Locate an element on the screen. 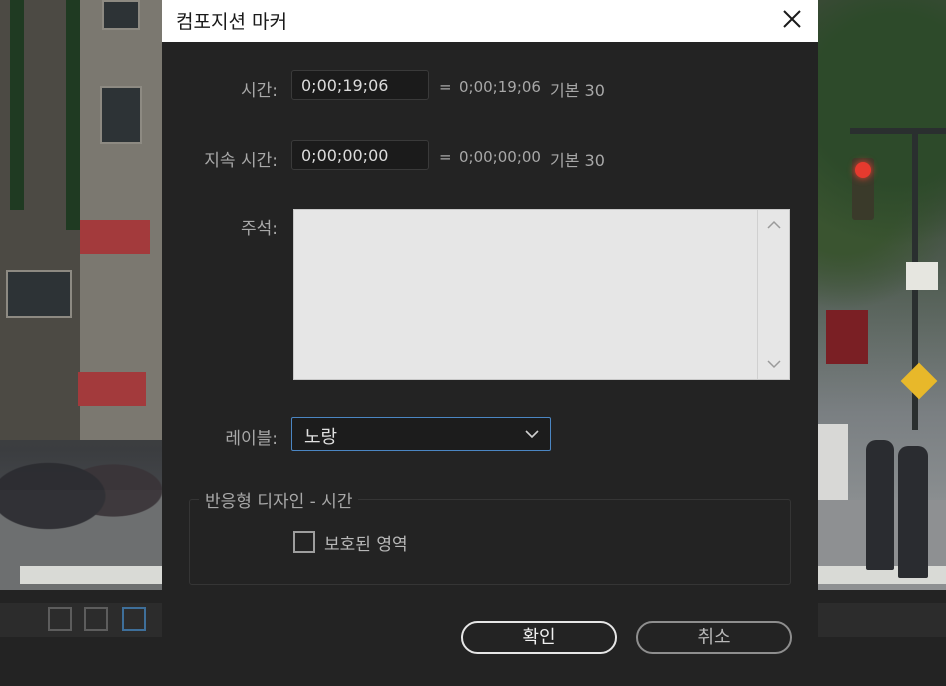 The image size is (946, 686). protected-region-label: 보호된 영역 is located at coordinates (366, 542).